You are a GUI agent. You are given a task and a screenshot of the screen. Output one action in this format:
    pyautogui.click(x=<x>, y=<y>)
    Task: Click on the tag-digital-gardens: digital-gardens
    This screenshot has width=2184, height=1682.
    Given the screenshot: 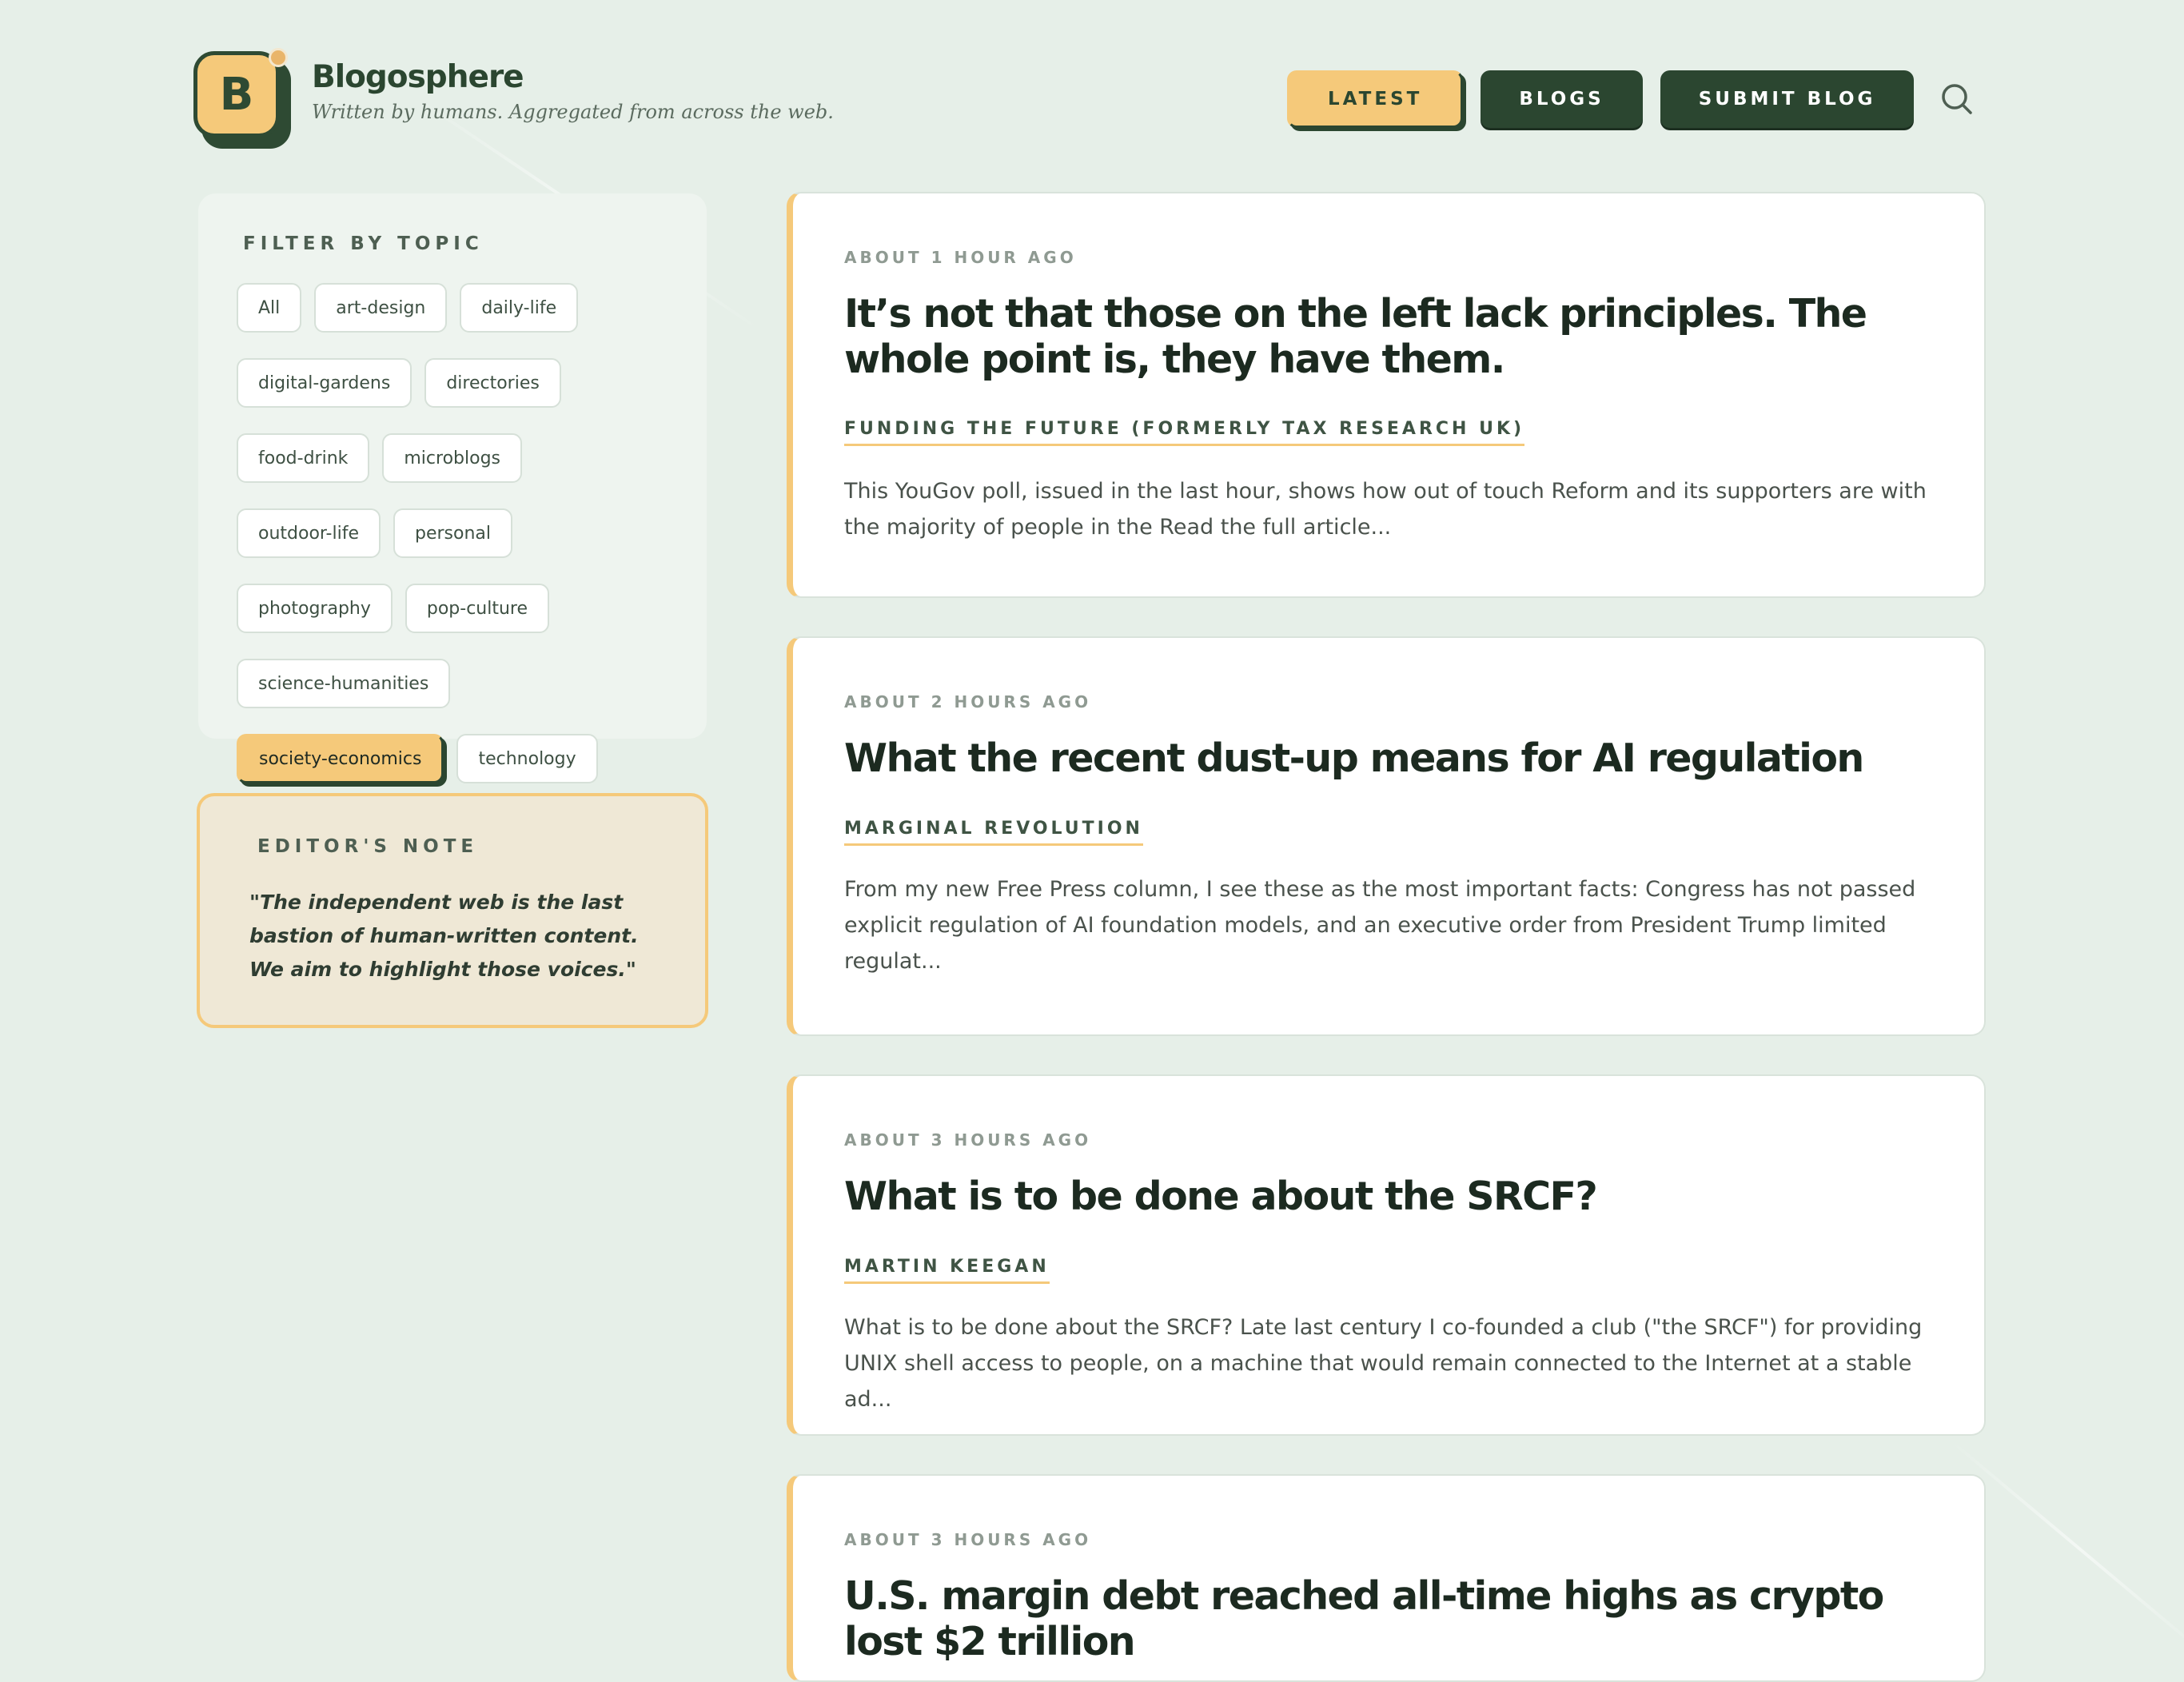 What is the action you would take?
    pyautogui.click(x=324, y=383)
    